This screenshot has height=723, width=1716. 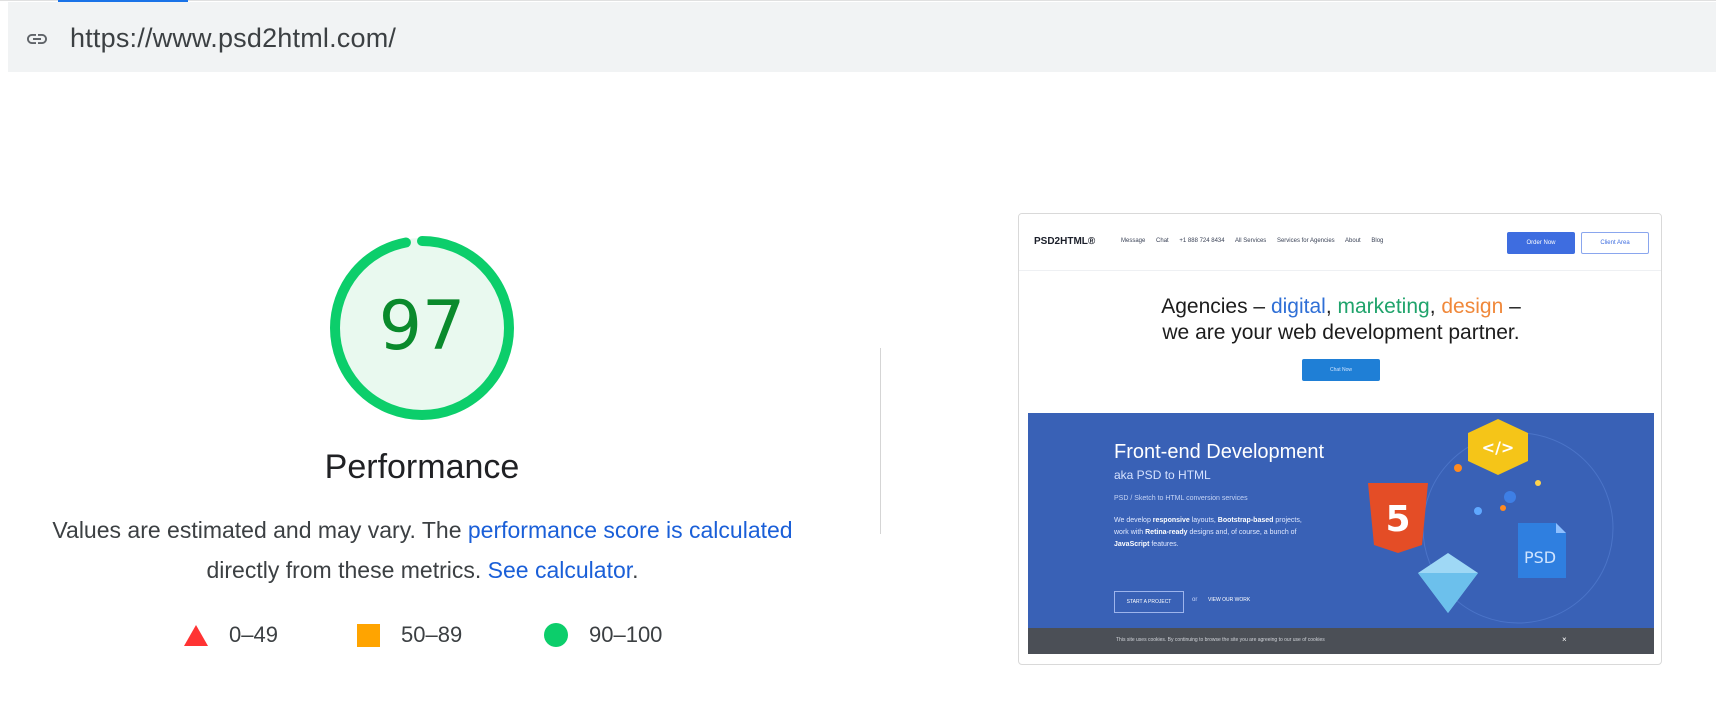 What do you see at coordinates (560, 570) in the screenshot?
I see `see-calculator-link: See calculator` at bounding box center [560, 570].